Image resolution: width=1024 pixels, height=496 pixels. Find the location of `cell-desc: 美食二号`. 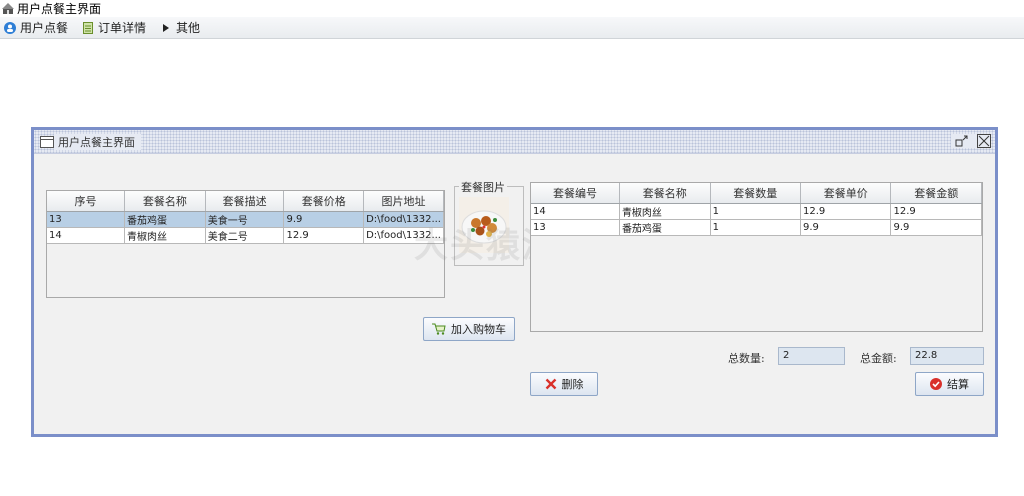

cell-desc: 美食二号 is located at coordinates (245, 235).